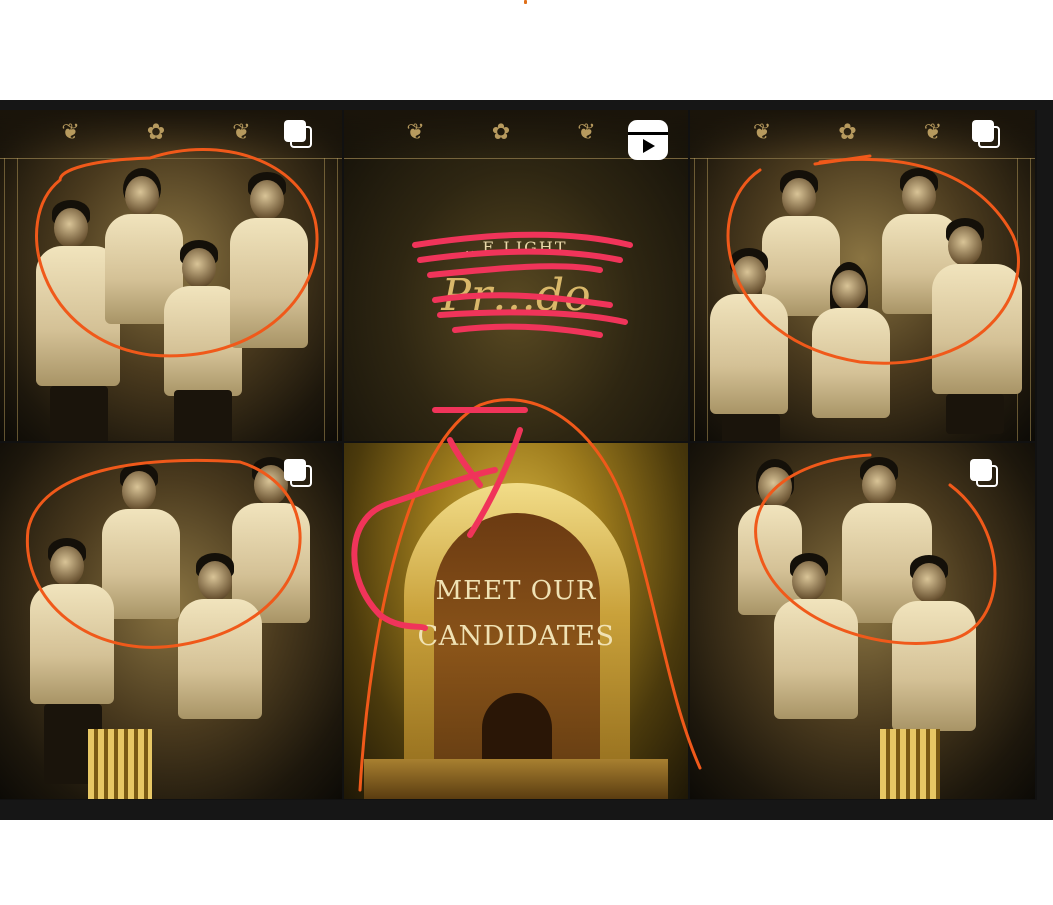  Describe the element at coordinates (516, 591) in the screenshot. I see `meet-our-text: MEET OUR` at that location.